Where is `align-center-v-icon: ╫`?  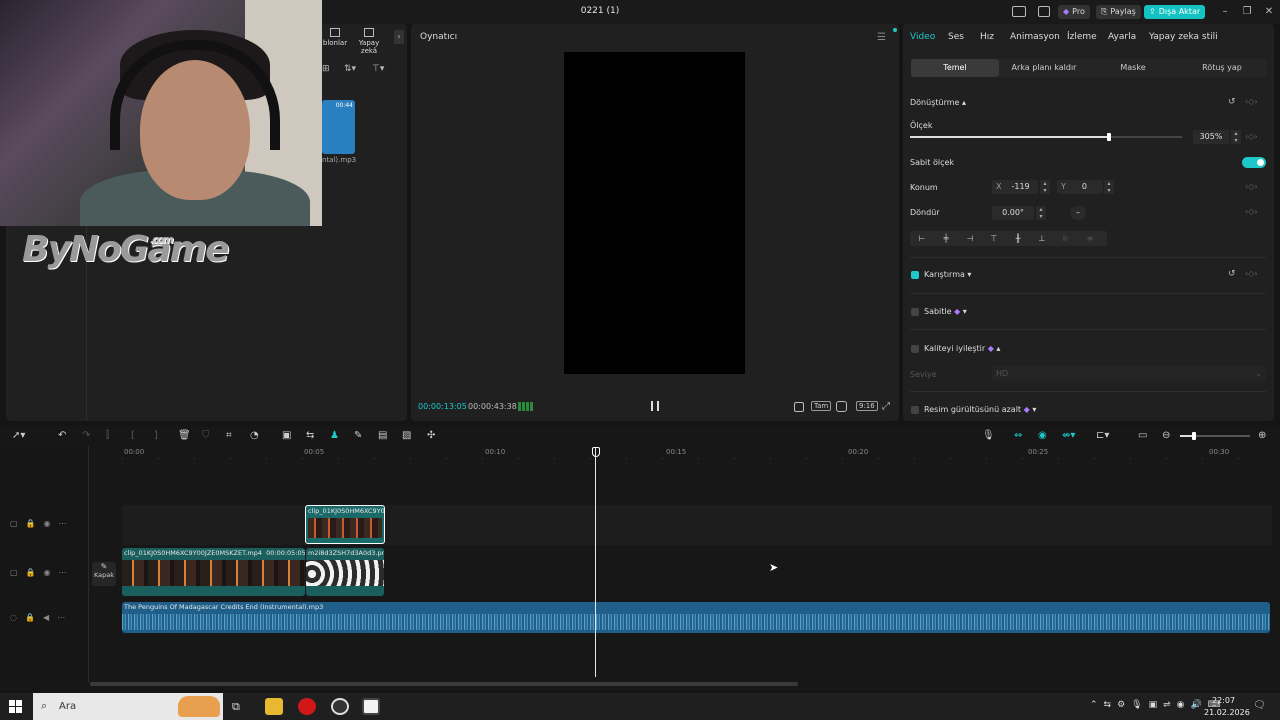
align-center-v-icon: ╫ is located at coordinates (1018, 238).